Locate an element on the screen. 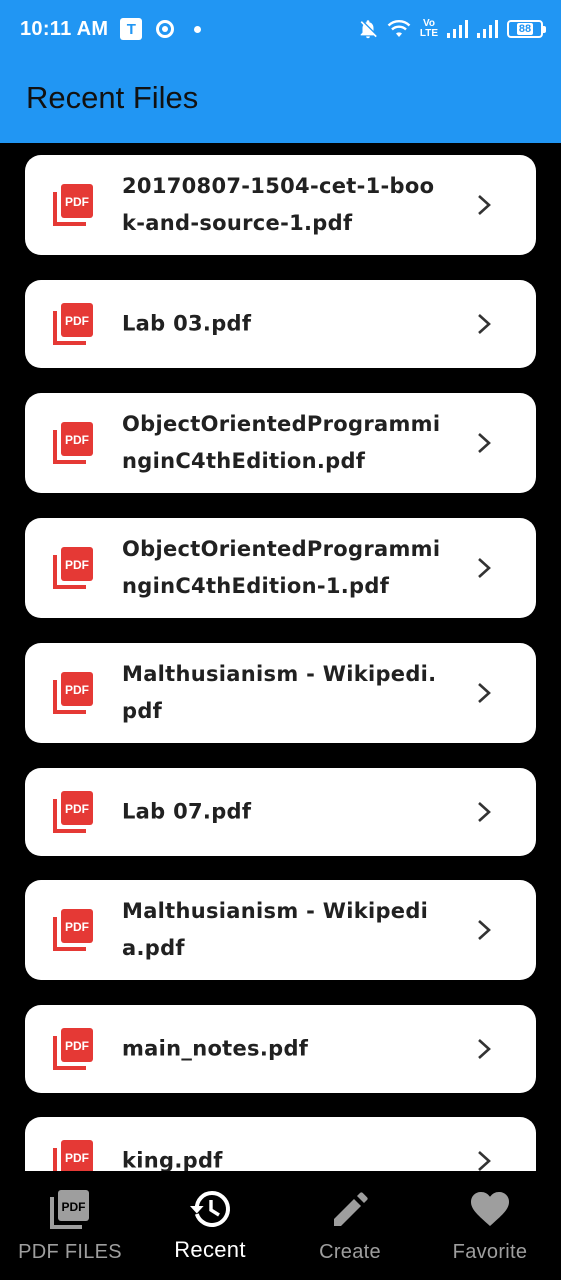 This screenshot has width=561, height=1280. file-name: main_notes.pdf is located at coordinates (215, 1048).